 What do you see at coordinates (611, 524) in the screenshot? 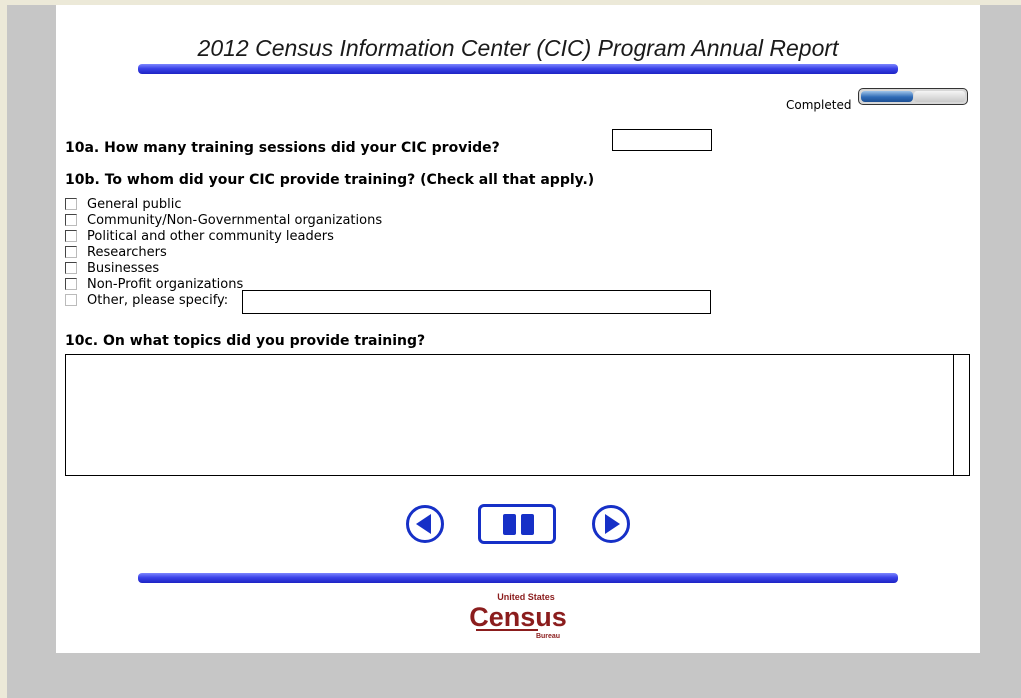
I see `next-arrow-icon` at bounding box center [611, 524].